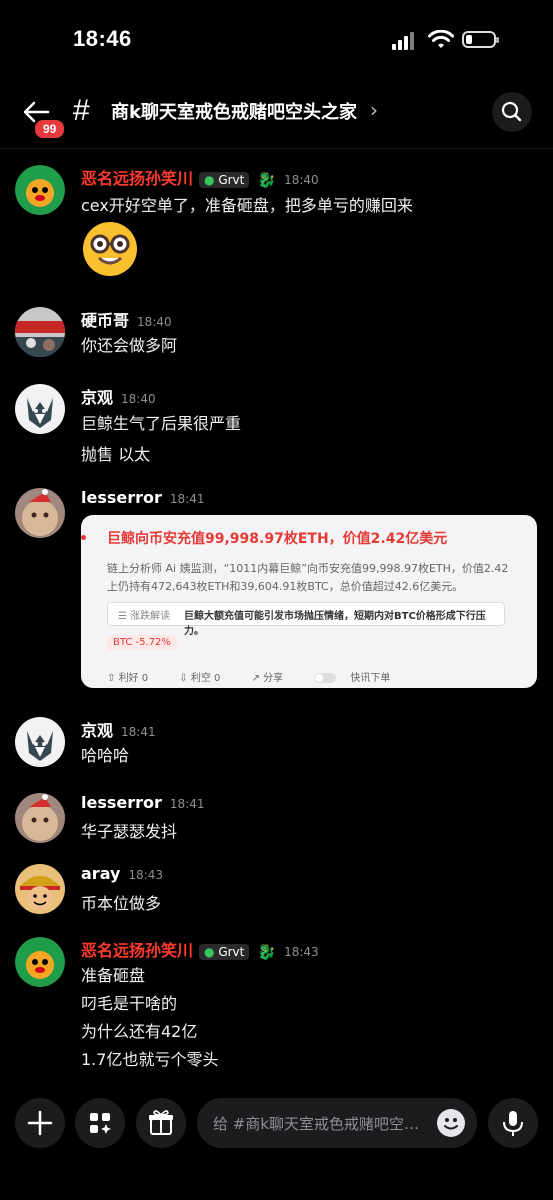  What do you see at coordinates (50, 129) in the screenshot?
I see `unread-badge: 99` at bounding box center [50, 129].